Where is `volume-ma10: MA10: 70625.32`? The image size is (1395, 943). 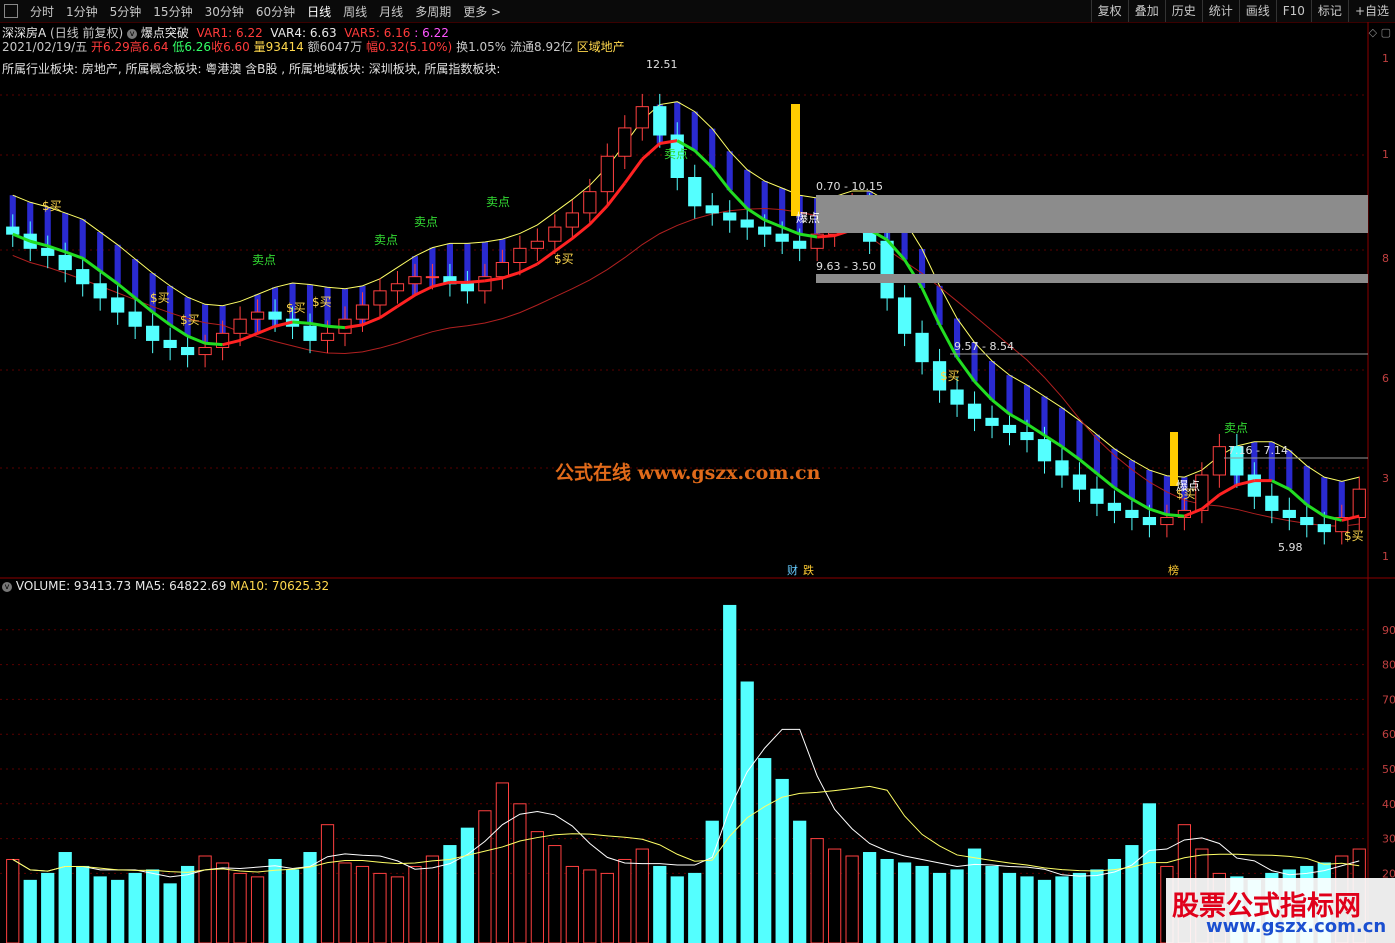
volume-ma10: MA10: 70625.32 is located at coordinates (280, 586).